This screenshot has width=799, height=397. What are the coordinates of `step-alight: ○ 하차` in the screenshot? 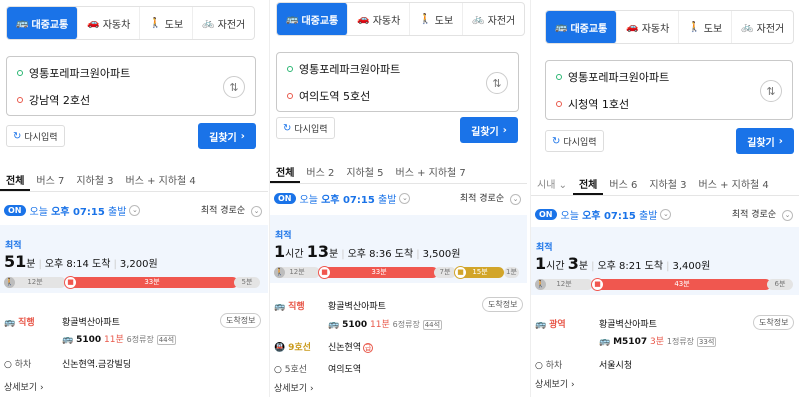 It's located at (18, 365).